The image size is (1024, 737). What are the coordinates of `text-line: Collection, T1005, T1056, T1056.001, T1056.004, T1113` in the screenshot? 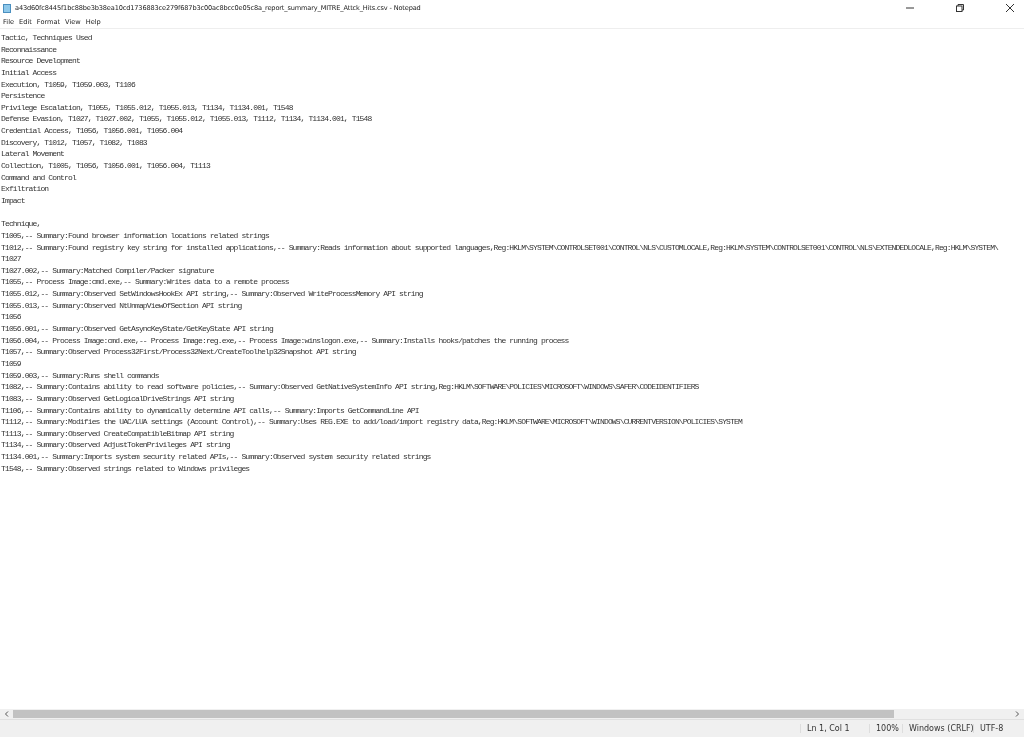 It's located at (106, 166).